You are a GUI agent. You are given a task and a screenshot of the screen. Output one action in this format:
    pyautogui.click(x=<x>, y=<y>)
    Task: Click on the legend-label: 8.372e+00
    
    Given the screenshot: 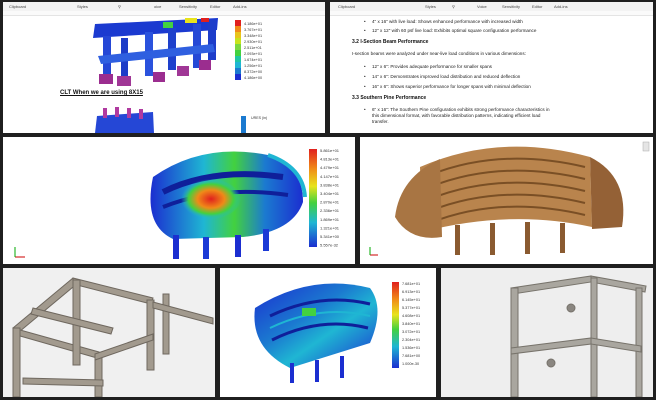 What is the action you would take?
    pyautogui.click(x=253, y=72)
    